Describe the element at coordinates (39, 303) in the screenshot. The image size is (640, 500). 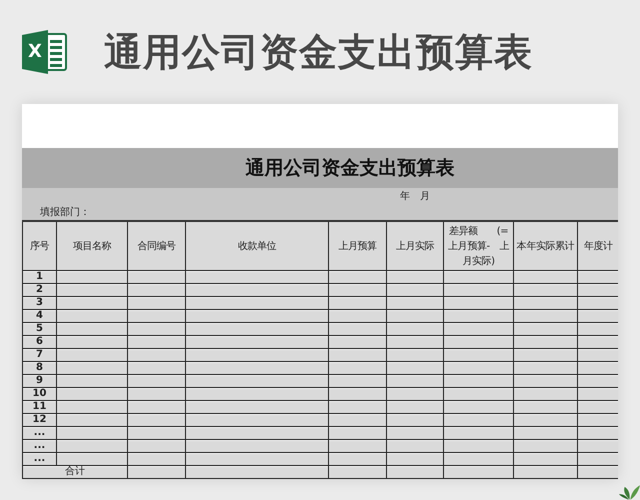
I see `row-number-cell: 3` at that location.